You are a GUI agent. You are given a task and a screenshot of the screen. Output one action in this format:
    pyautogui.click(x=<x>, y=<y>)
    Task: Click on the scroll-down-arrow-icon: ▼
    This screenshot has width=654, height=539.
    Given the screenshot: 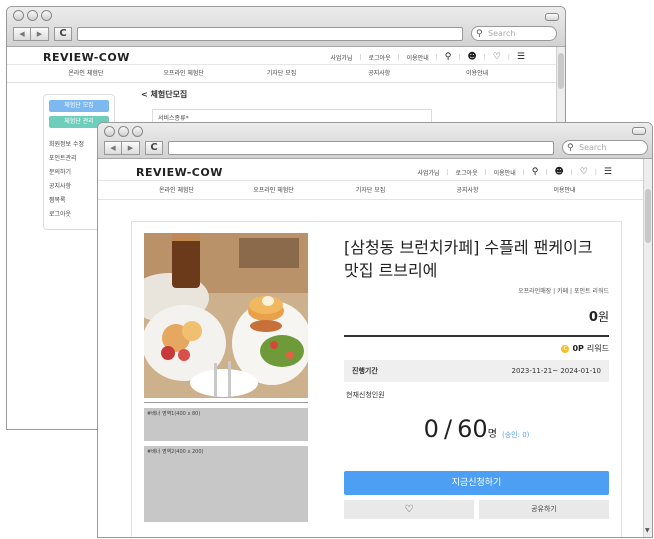 What is the action you would take?
    pyautogui.click(x=647, y=530)
    